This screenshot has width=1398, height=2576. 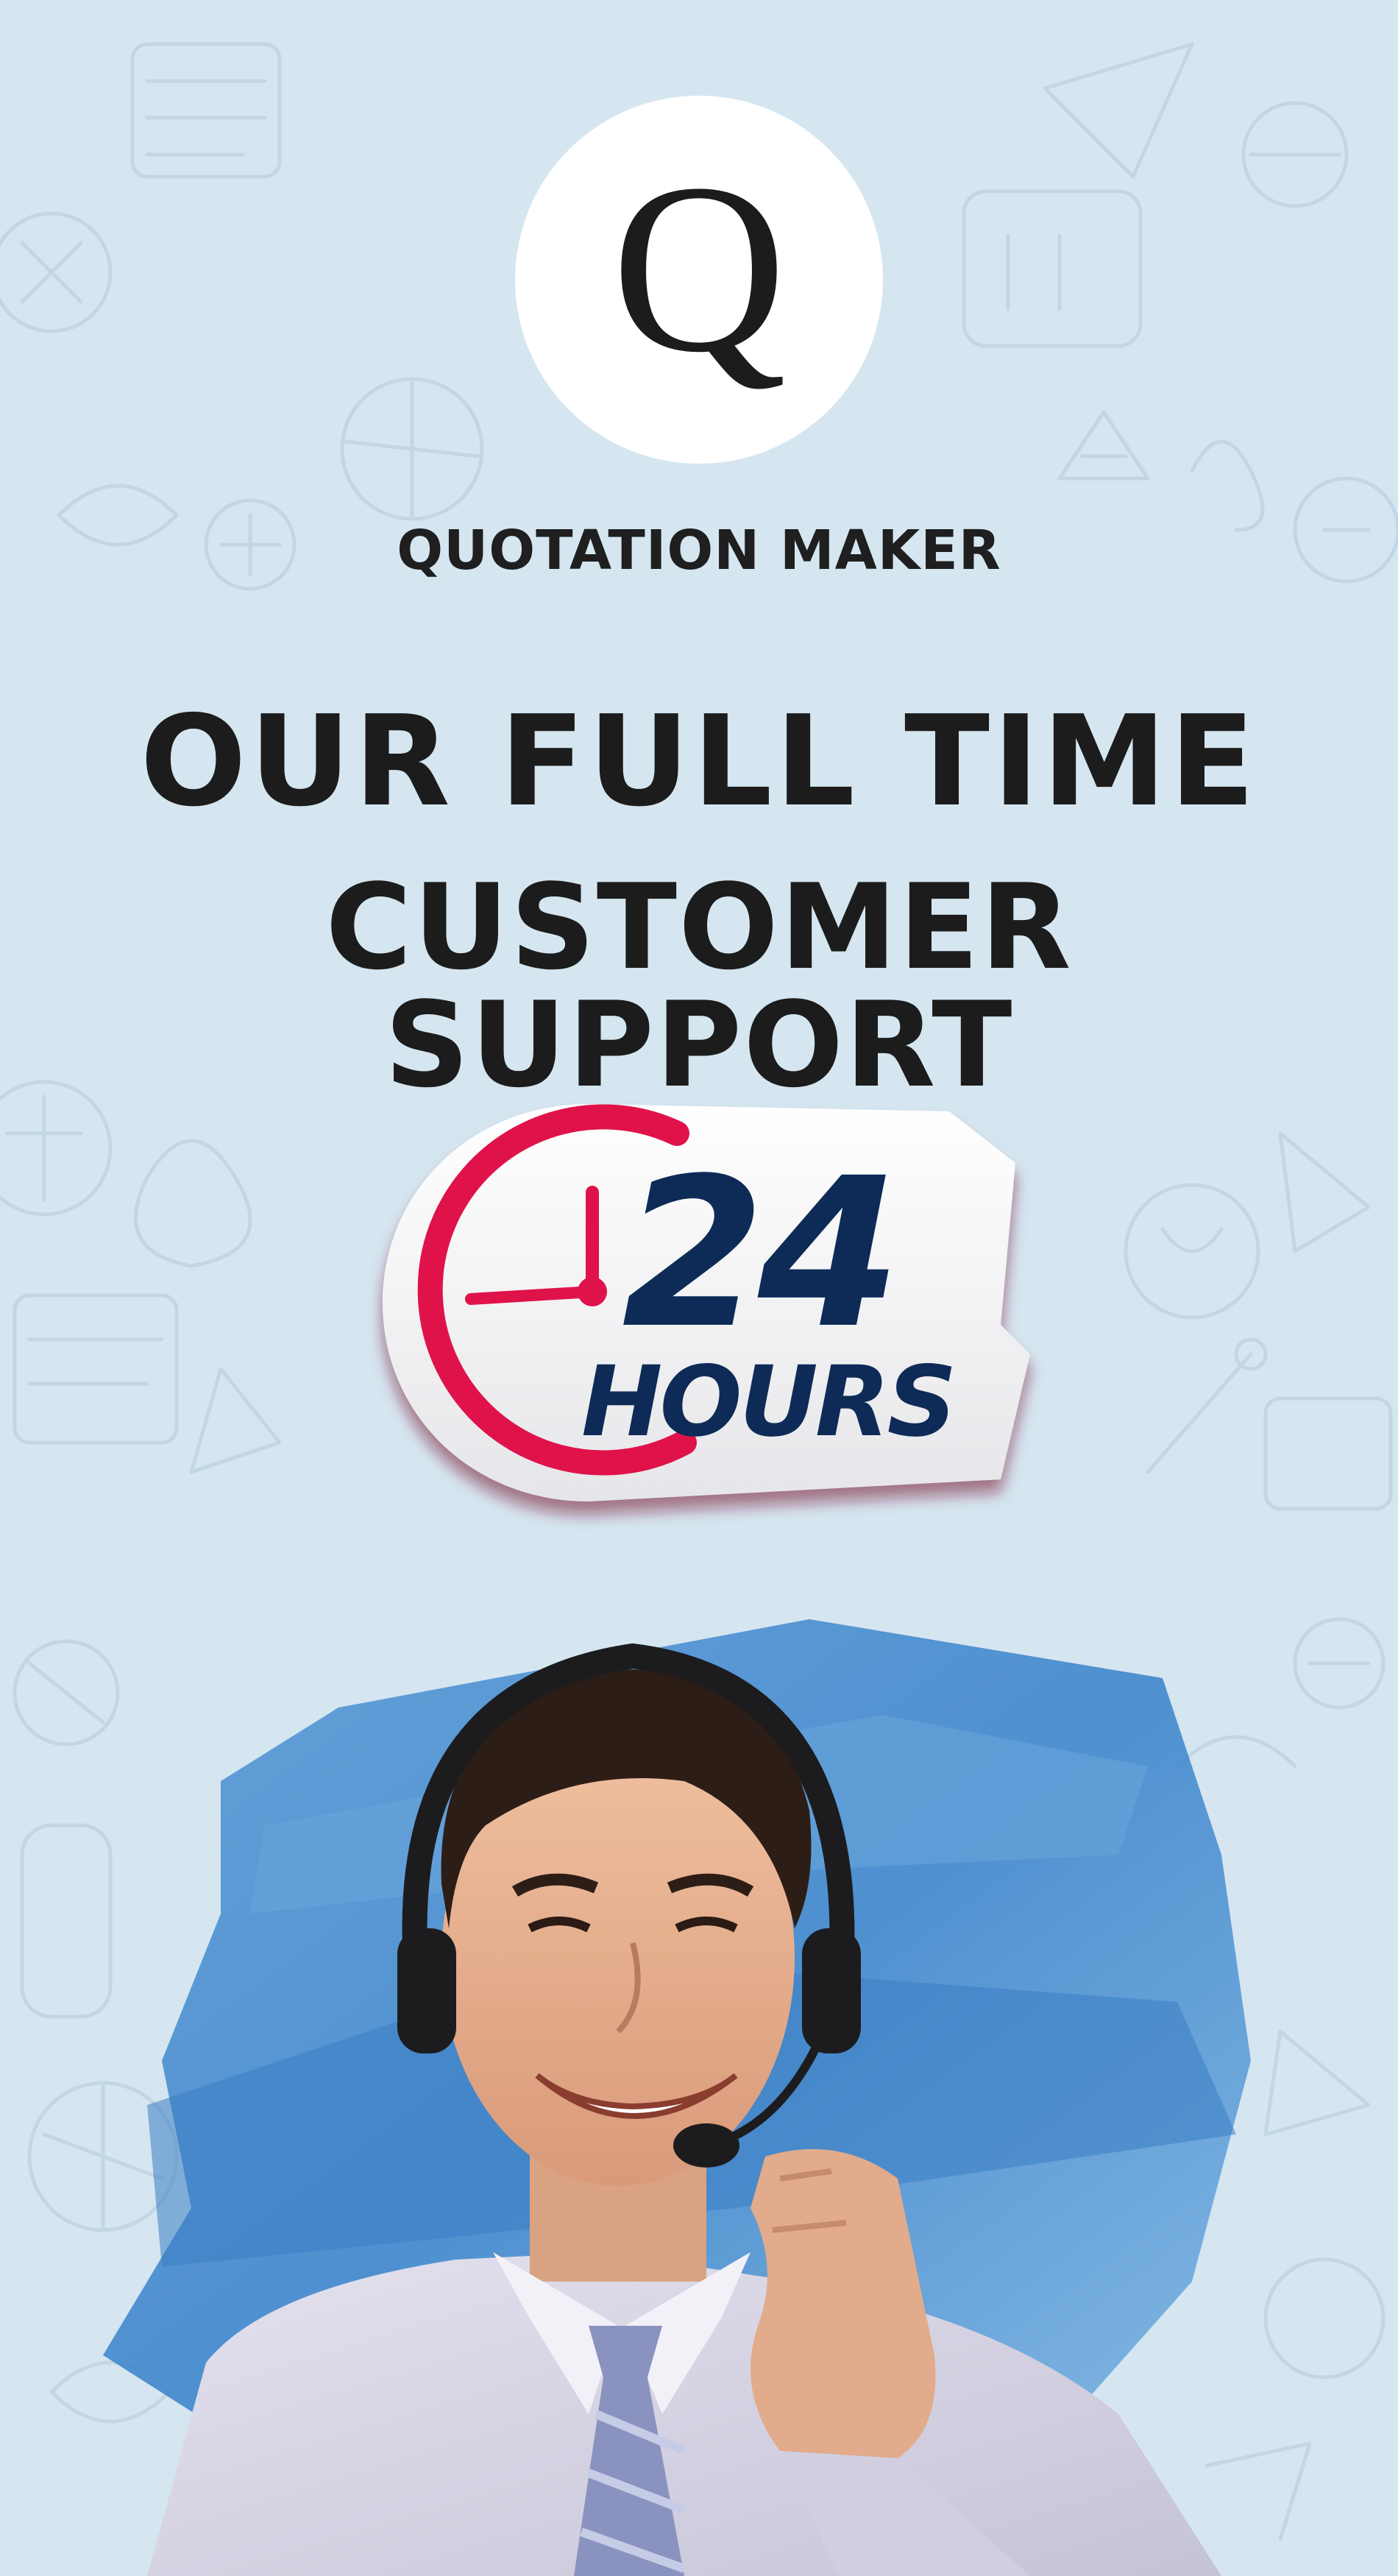 I want to click on headline-line-2: CUSTOMER SUPPORT, so click(x=699, y=986).